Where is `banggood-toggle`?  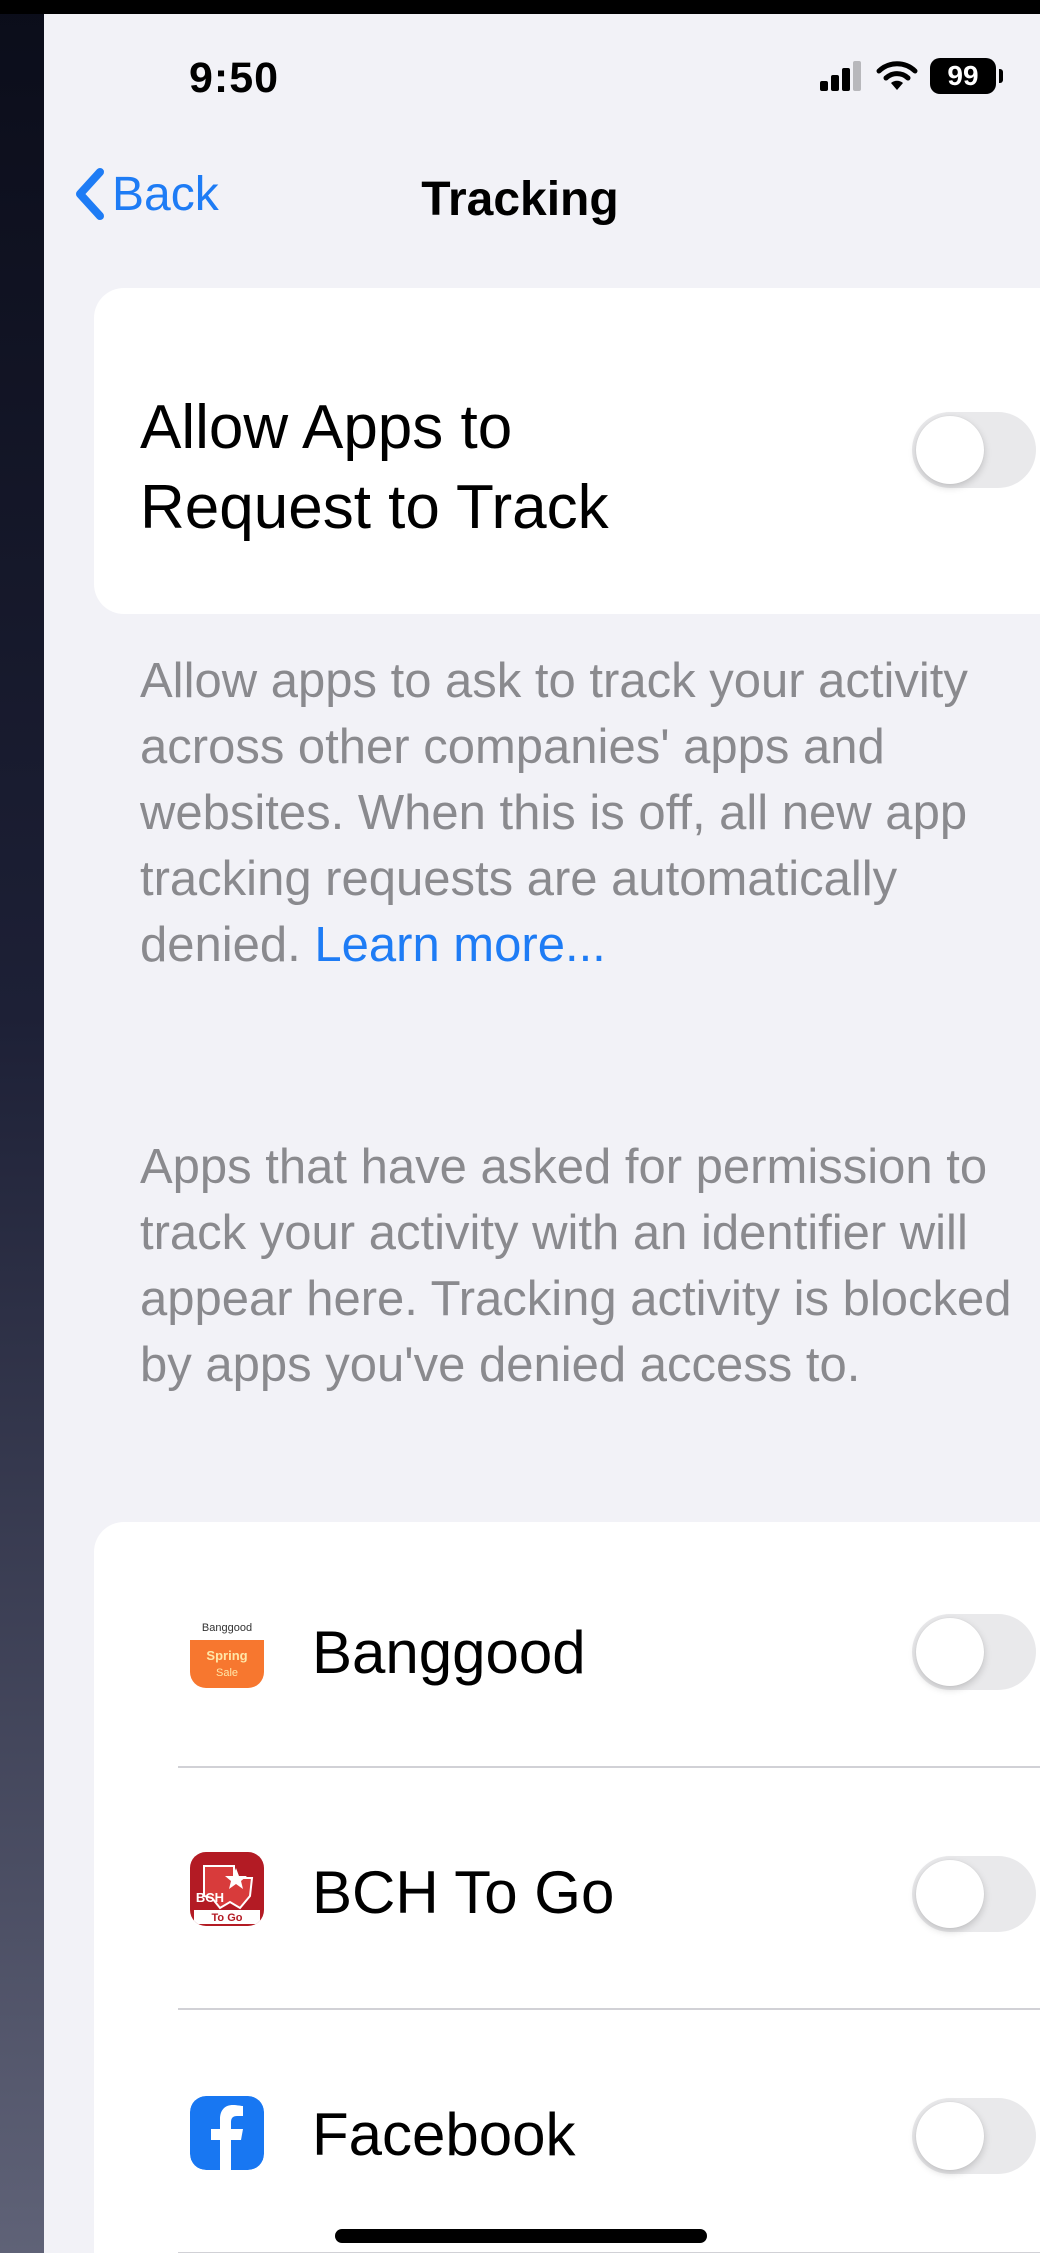 banggood-toggle is located at coordinates (974, 1652).